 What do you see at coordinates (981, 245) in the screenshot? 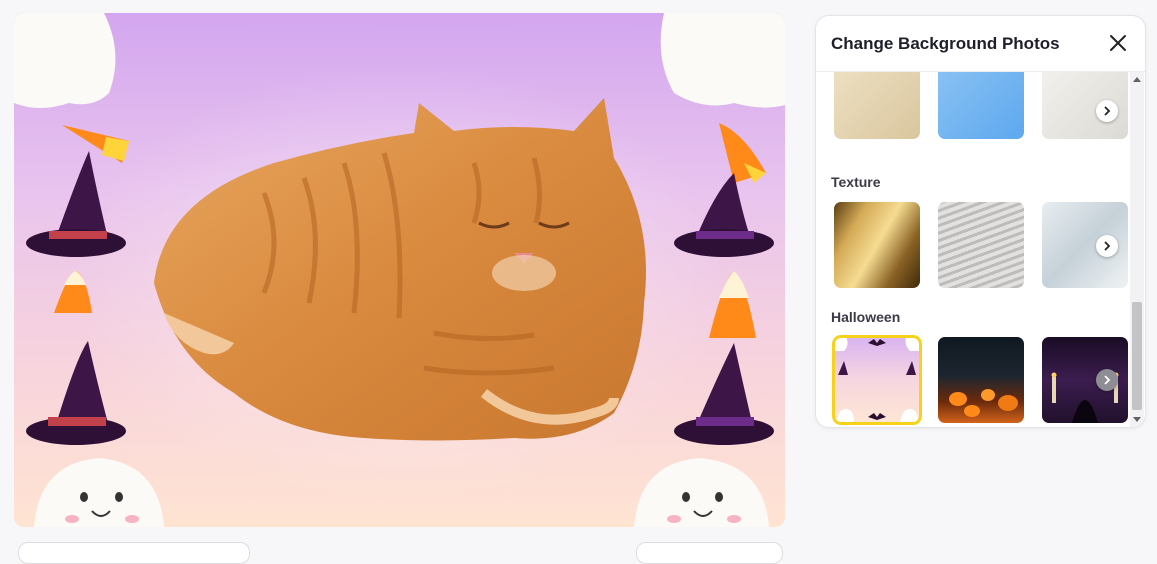
I see `thumbnail-gray-waves` at bounding box center [981, 245].